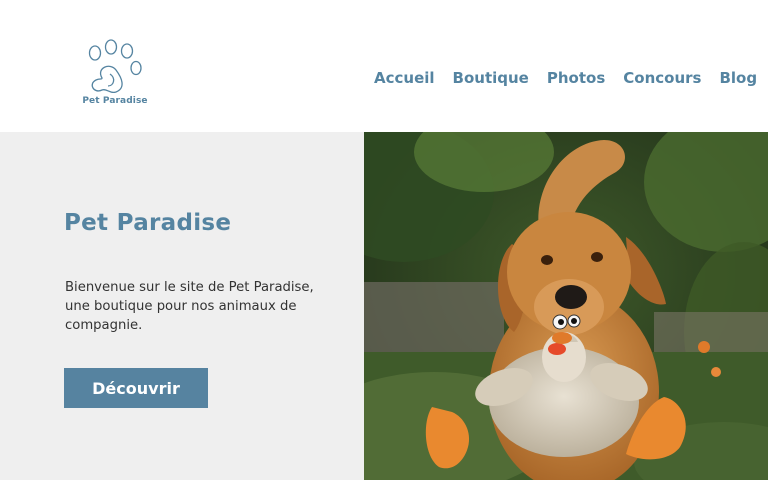  I want to click on main-nav: Accueil Boutique Photos Concours Blog, so click(565, 78).